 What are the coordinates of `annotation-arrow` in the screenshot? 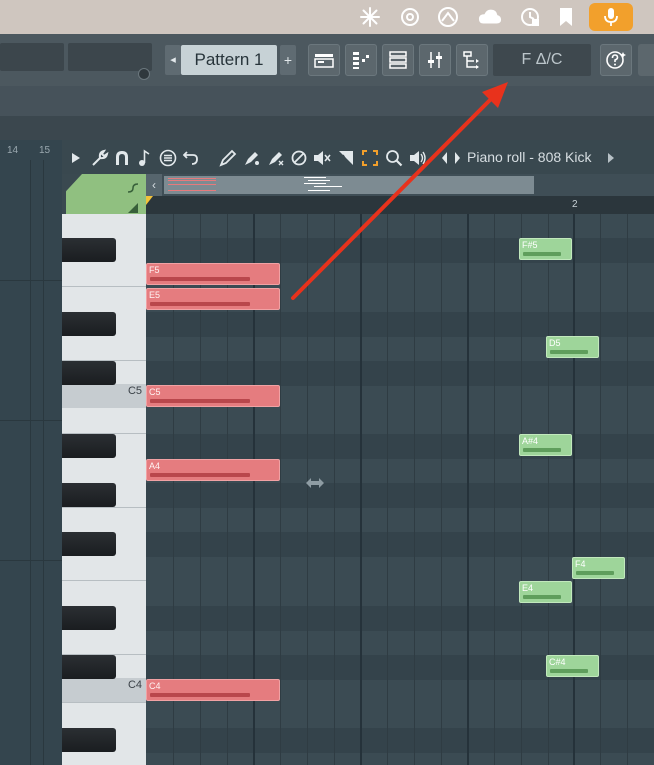 It's located at (399, 191).